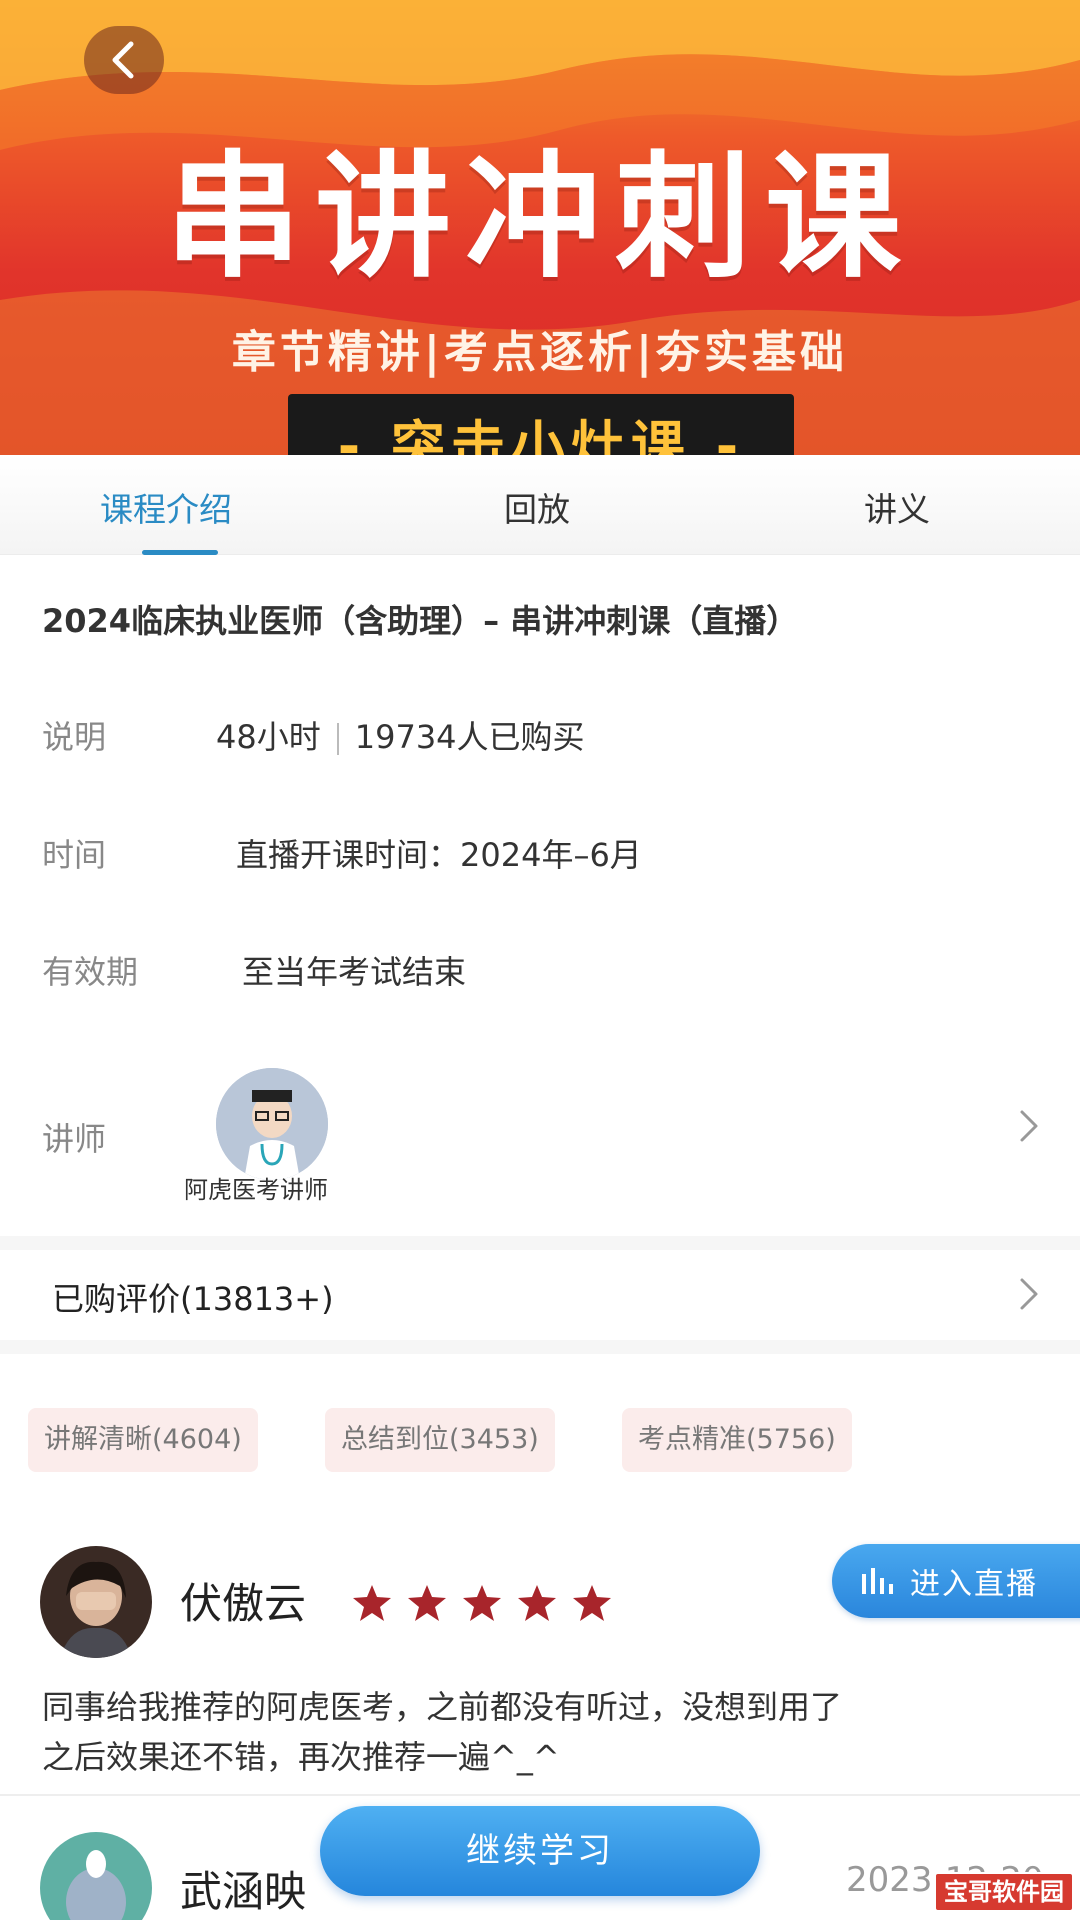 This screenshot has height=1920, width=1080. What do you see at coordinates (1004, 1892) in the screenshot?
I see `site-watermark-logo: 宝哥软件园` at bounding box center [1004, 1892].